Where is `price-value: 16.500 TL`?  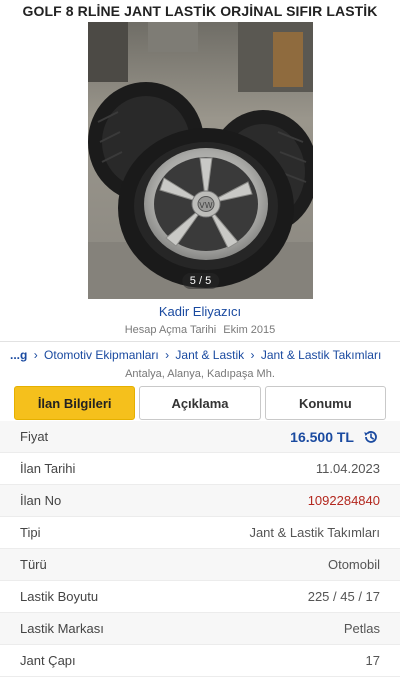
price-value: 16.500 TL is located at coordinates (335, 437).